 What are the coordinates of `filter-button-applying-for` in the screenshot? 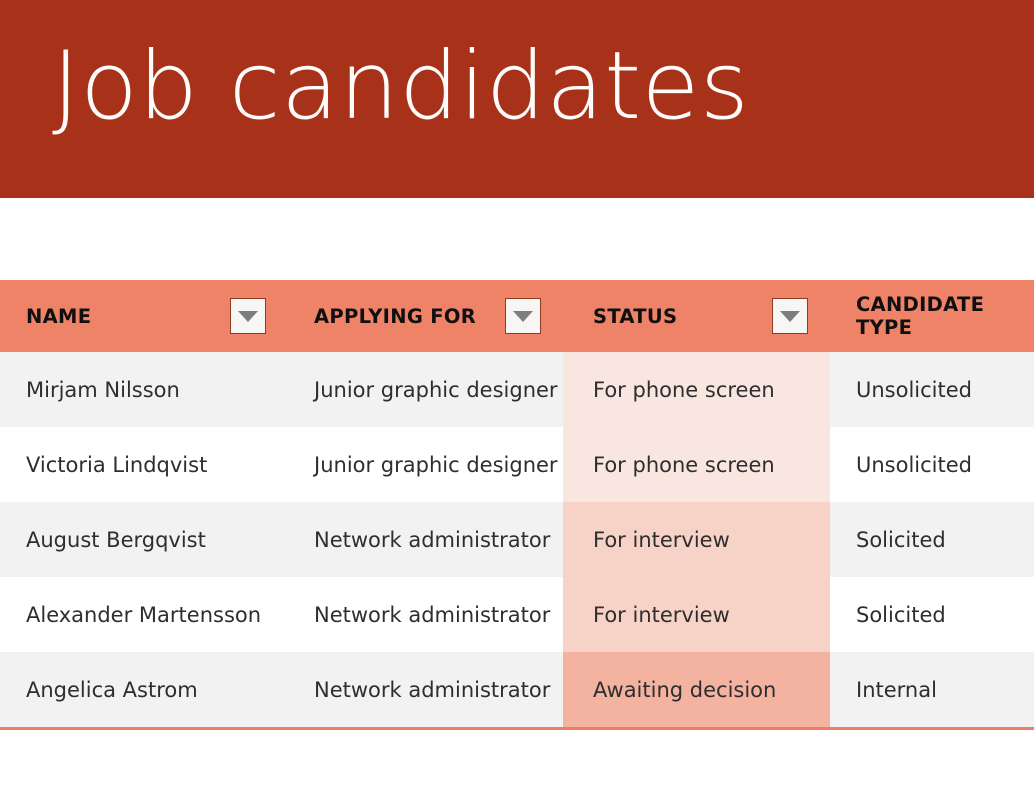 It's located at (523, 316).